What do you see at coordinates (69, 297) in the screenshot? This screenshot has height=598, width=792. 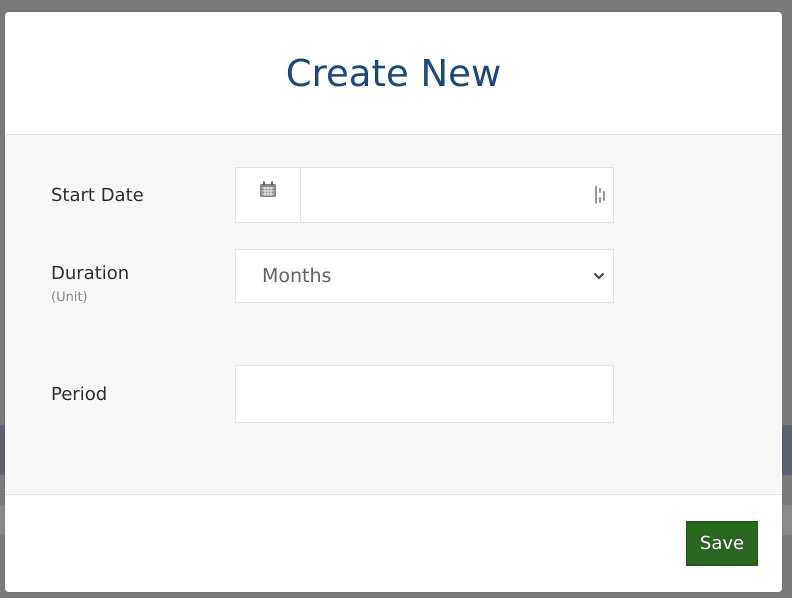 I see `field-hint: (Unit)` at bounding box center [69, 297].